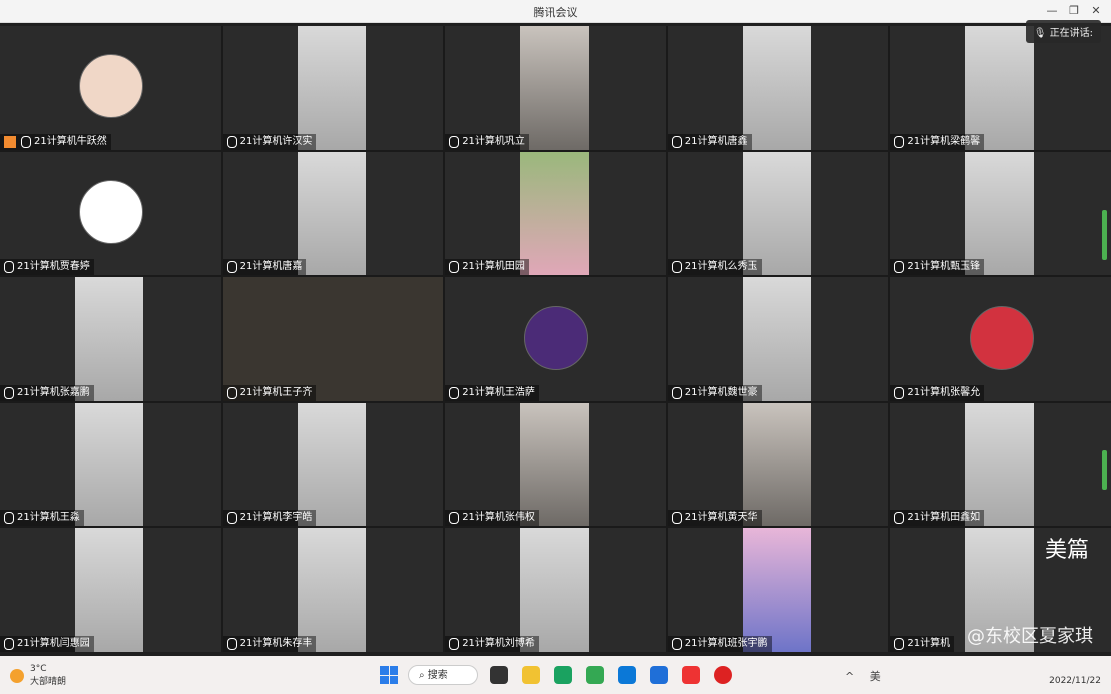 Image resolution: width=1111 pixels, height=694 pixels. Describe the element at coordinates (443, 675) in the screenshot. I see `taskbar-search: ⌕ 搜索` at that location.